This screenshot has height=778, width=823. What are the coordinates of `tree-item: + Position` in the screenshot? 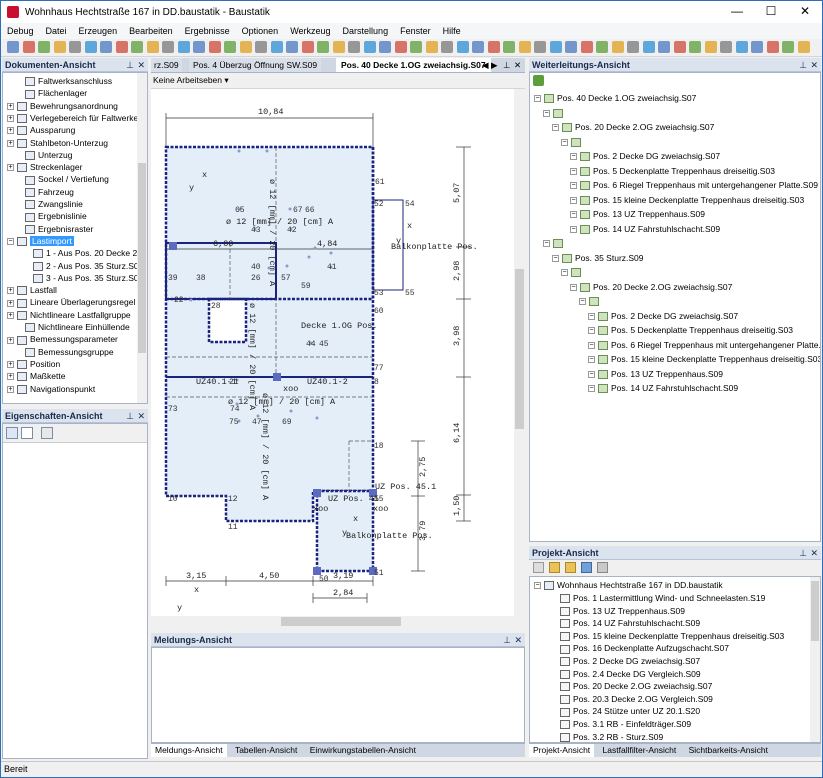 It's located at (33, 364).